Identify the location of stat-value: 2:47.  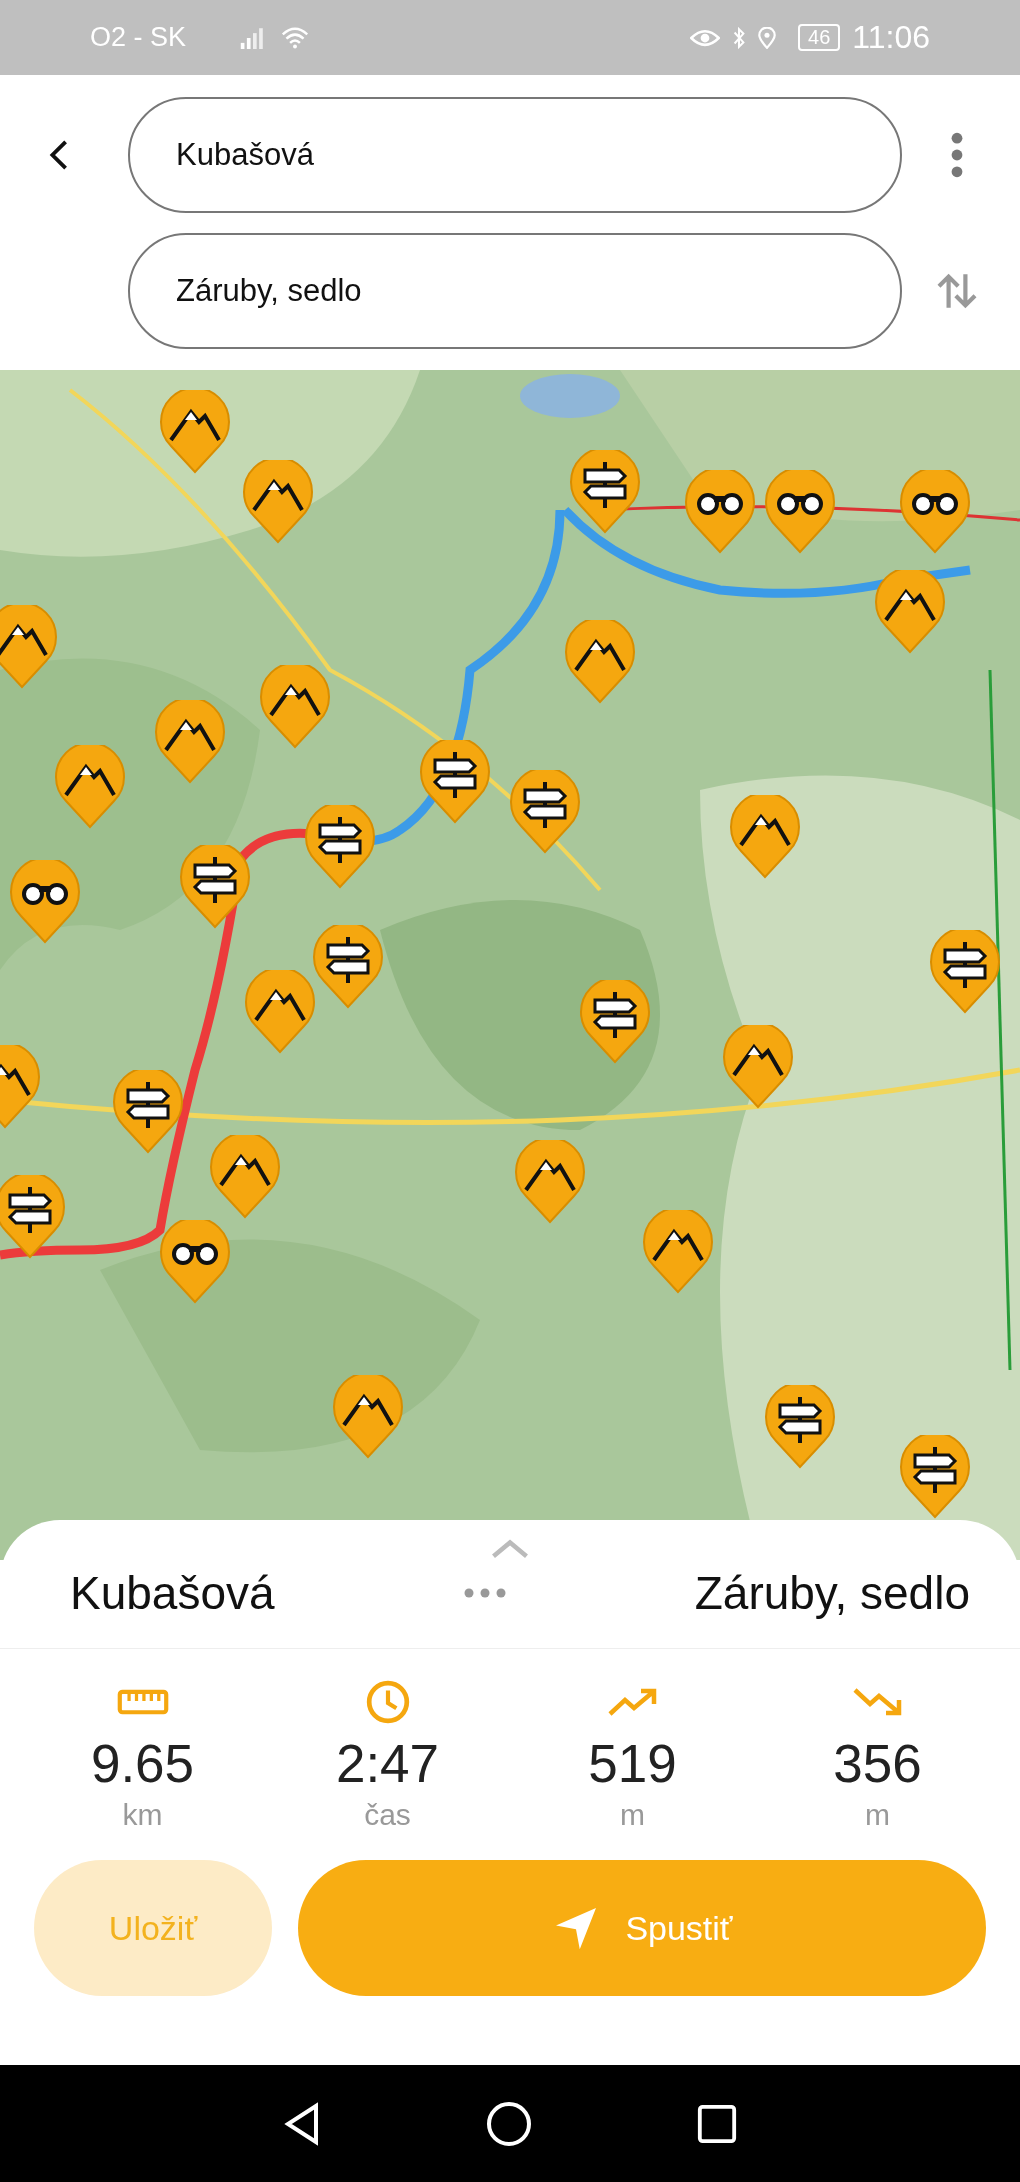
(387, 1763).